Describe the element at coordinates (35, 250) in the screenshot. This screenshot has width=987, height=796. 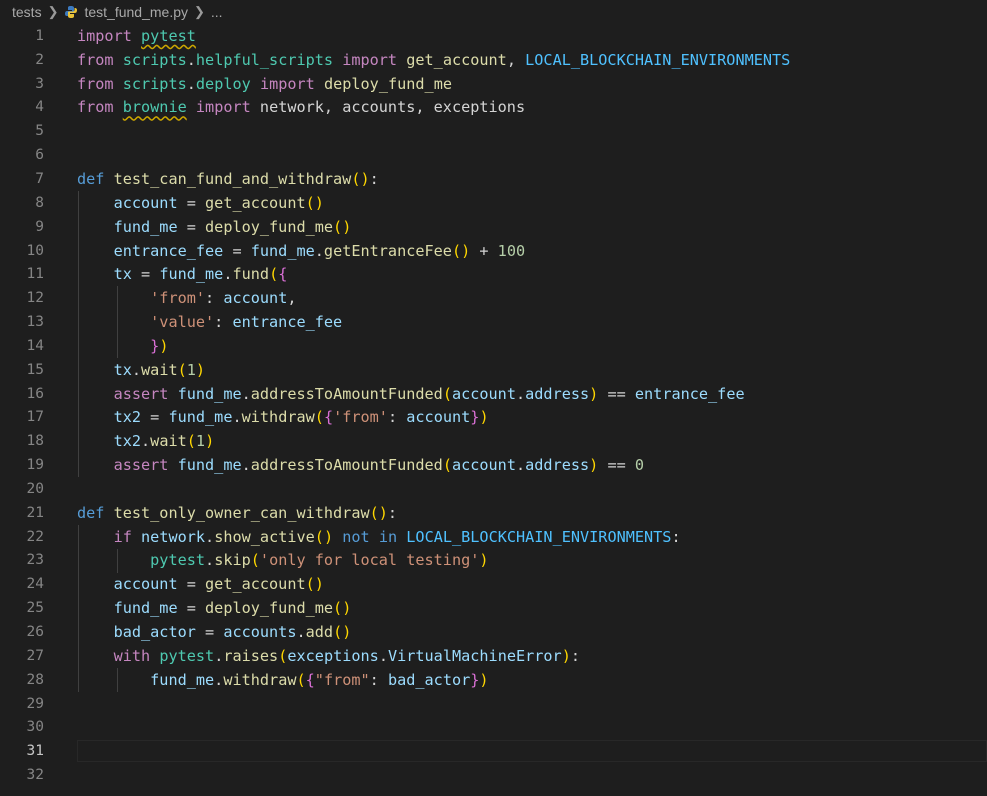
I see `line-number: 10` at that location.